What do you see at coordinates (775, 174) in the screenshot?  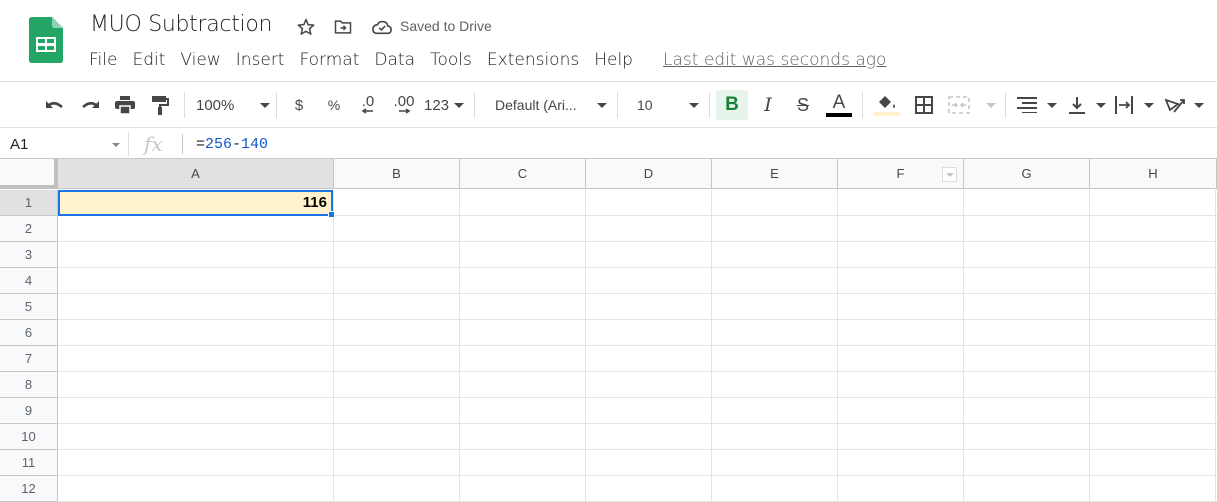 I see `column-header-e: E` at bounding box center [775, 174].